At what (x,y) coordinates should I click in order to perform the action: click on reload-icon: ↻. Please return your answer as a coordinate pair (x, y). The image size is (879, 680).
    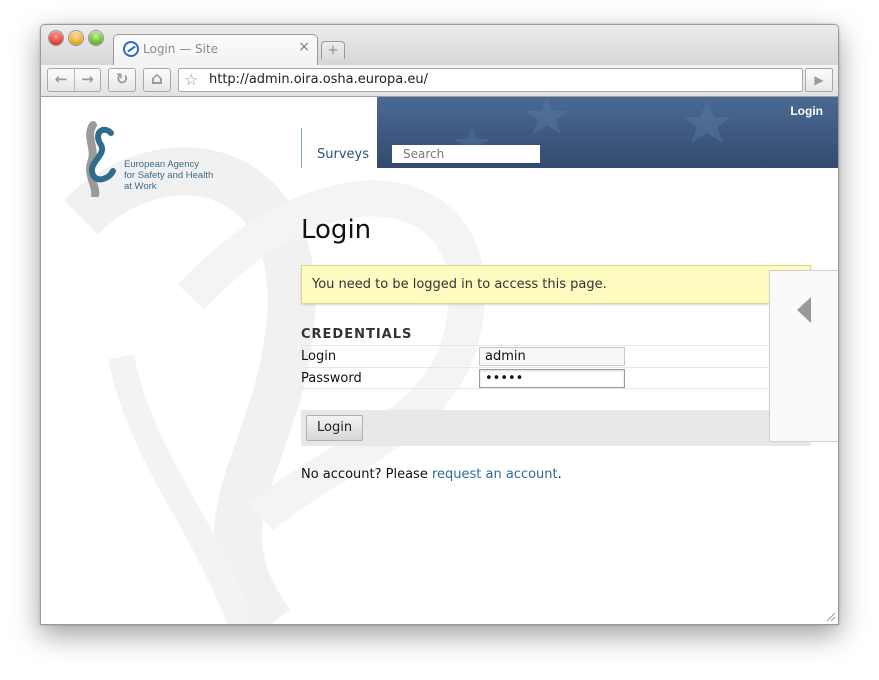
    Looking at the image, I should click on (122, 79).